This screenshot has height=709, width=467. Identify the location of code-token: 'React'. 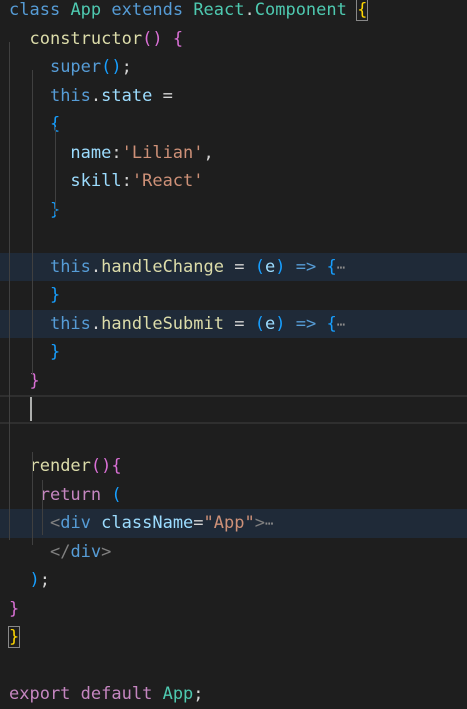
(167, 181).